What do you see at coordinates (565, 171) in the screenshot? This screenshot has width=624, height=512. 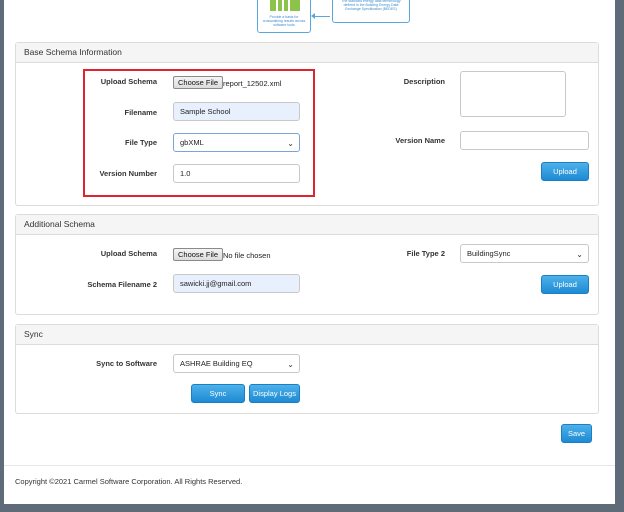 I see `upload-button: Upload` at bounding box center [565, 171].